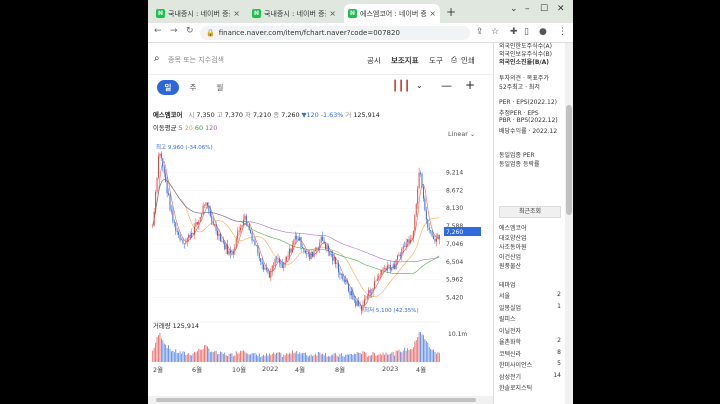 Image resolution: width=720 pixels, height=404 pixels. What do you see at coordinates (168, 87) in the screenshot?
I see `period-daily-button: 일` at bounding box center [168, 87].